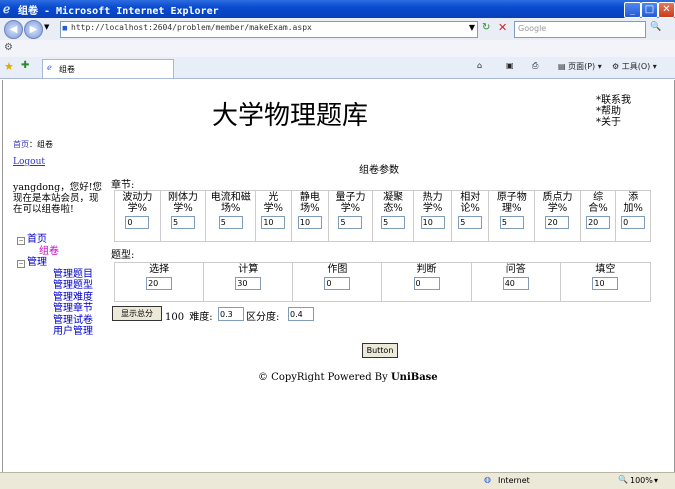 The image size is (675, 489). I want to click on status-bar: ◍ Internet 🔍 100% ▾, so click(337, 480).